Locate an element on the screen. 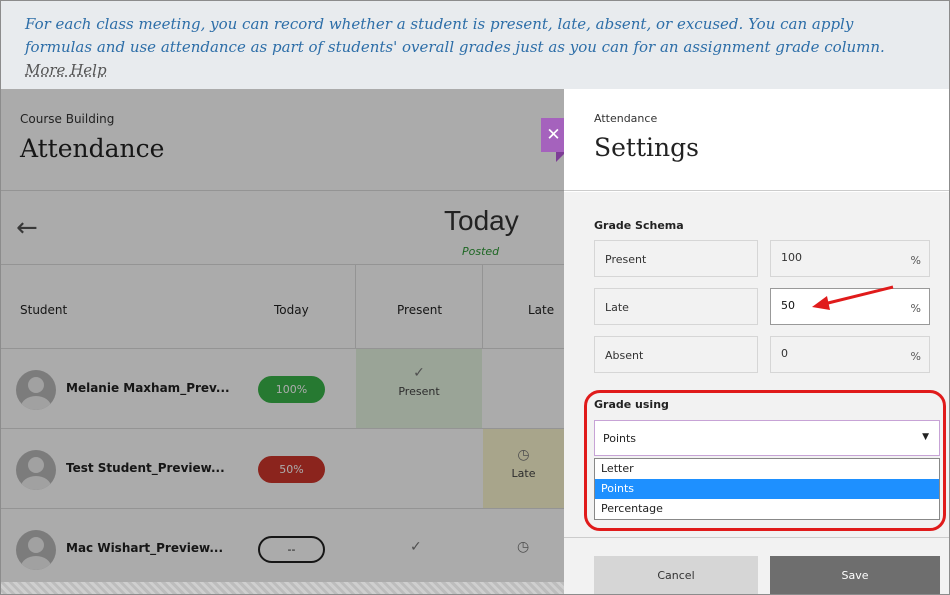 The image size is (950, 595). present-percent-value: 100 is located at coordinates (791, 257).